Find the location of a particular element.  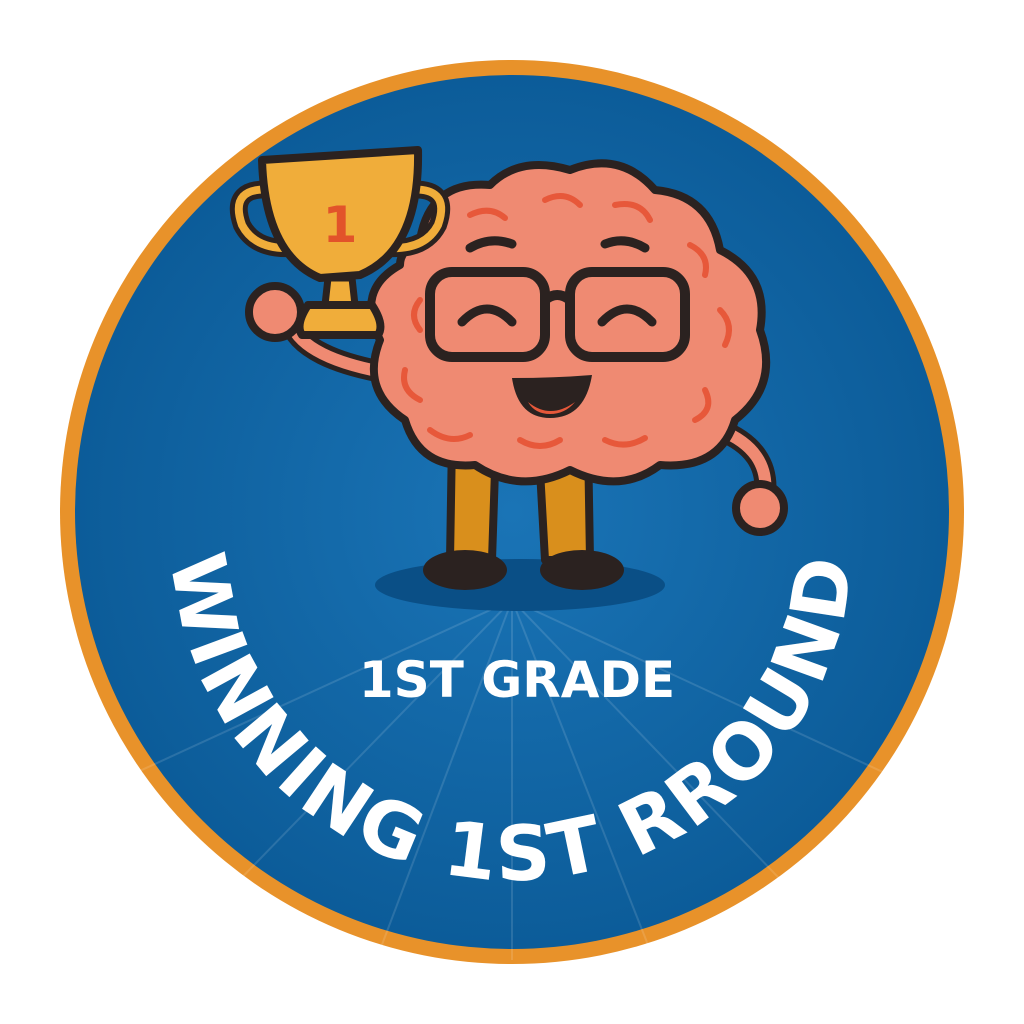

trophy-number: 1 is located at coordinates (340, 225).